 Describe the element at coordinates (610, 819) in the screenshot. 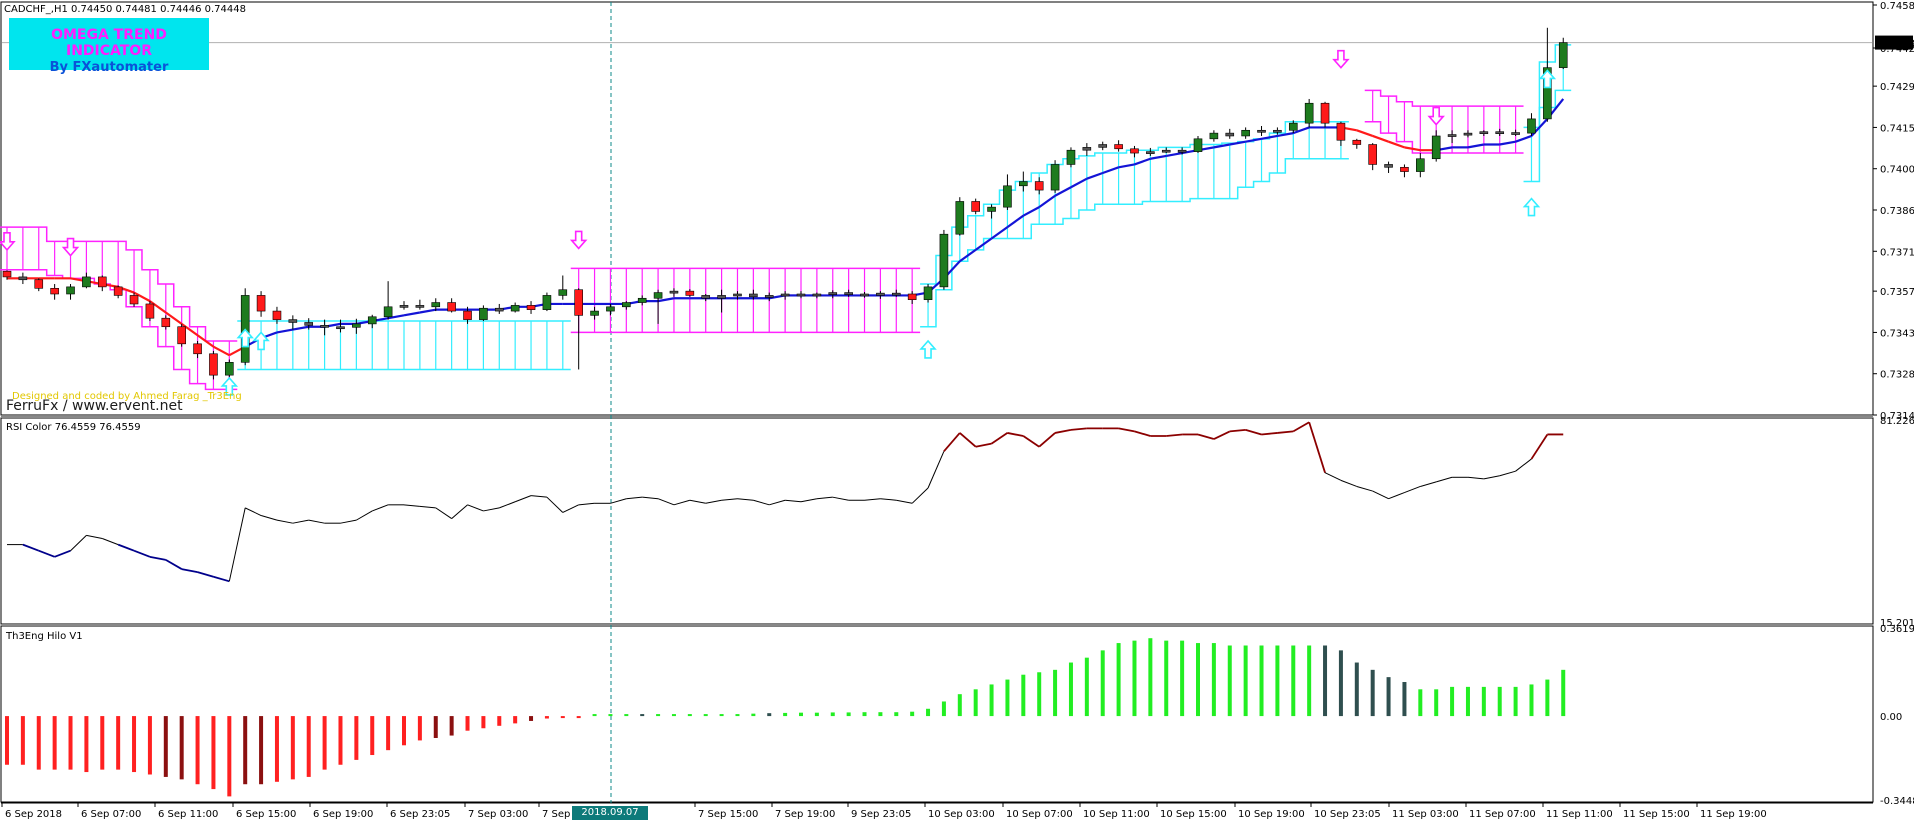

I see `crosshair-time-label: 2018.09.07 17:00` at that location.